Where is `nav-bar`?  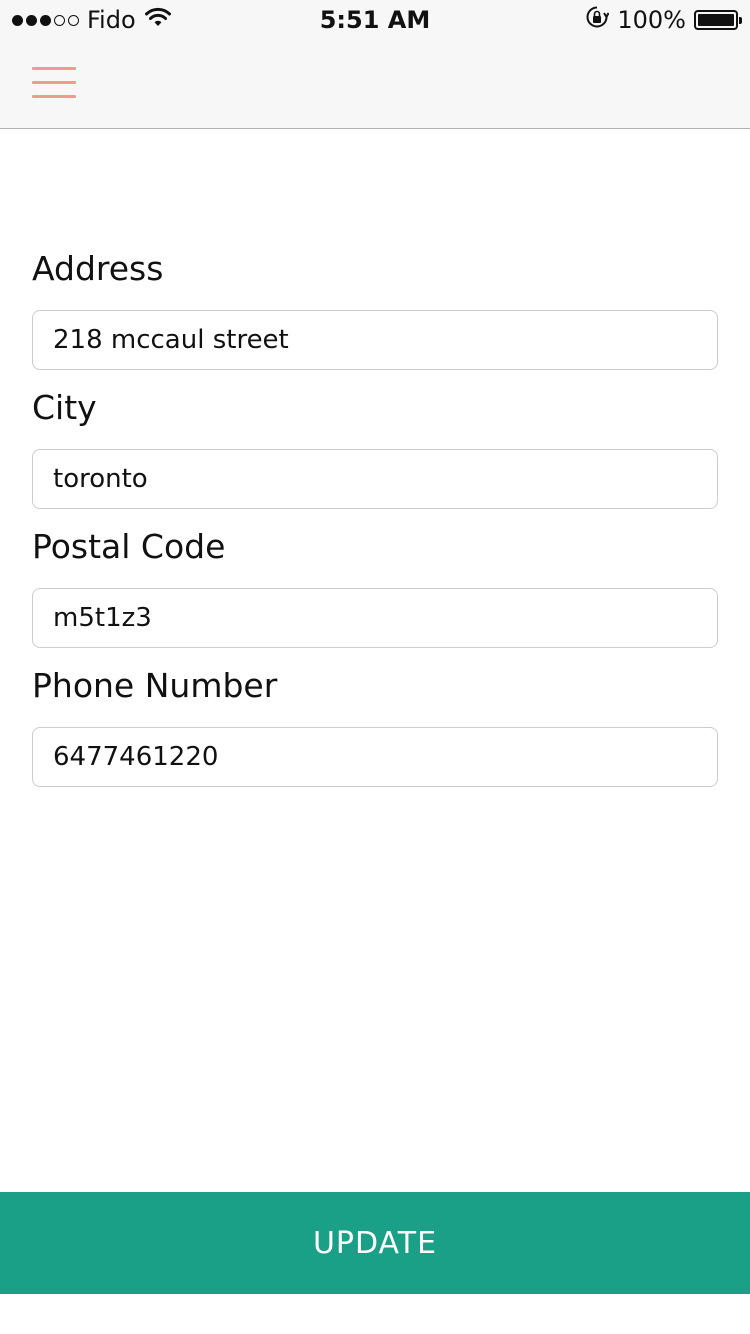 nav-bar is located at coordinates (375, 84).